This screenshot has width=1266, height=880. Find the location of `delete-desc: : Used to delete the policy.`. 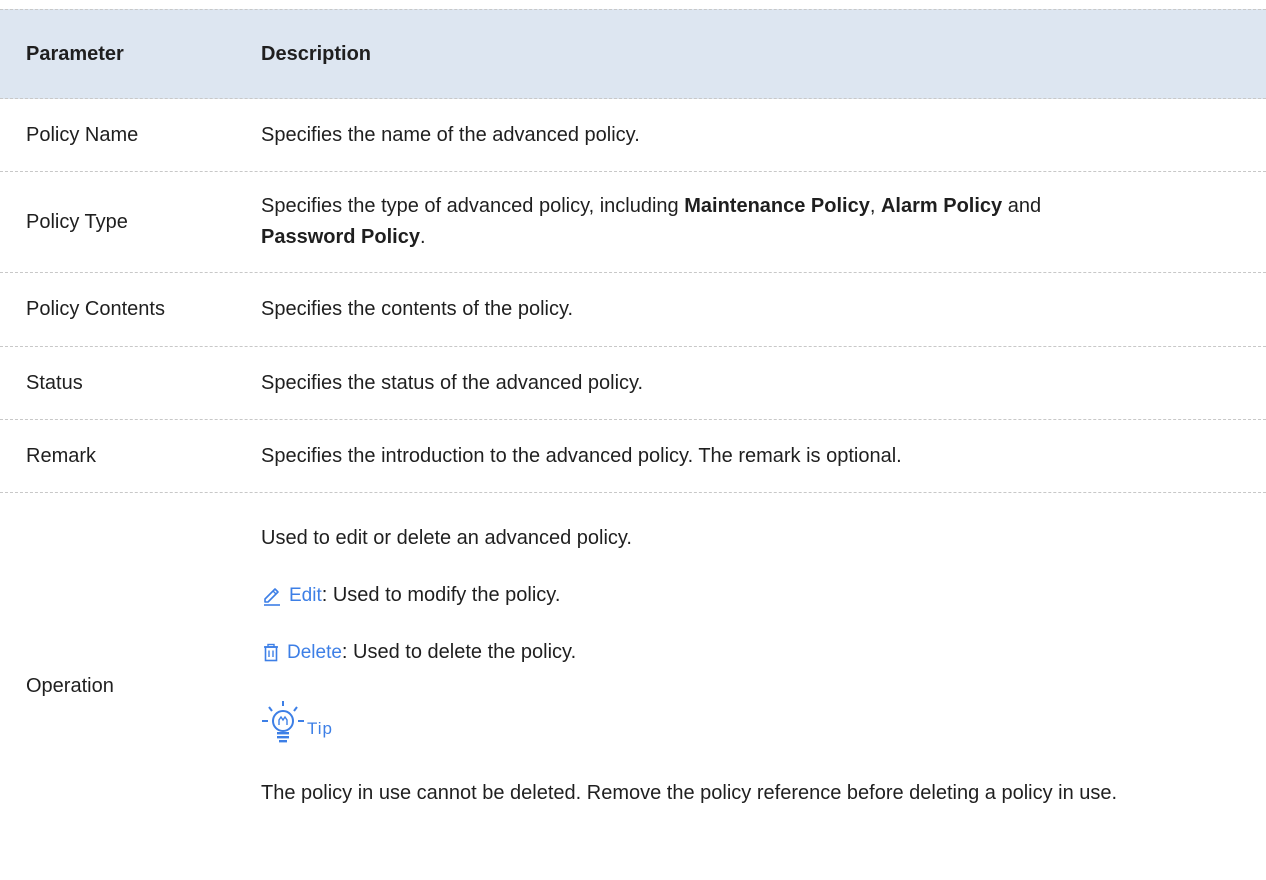

delete-desc: : Used to delete the policy. is located at coordinates (459, 652).